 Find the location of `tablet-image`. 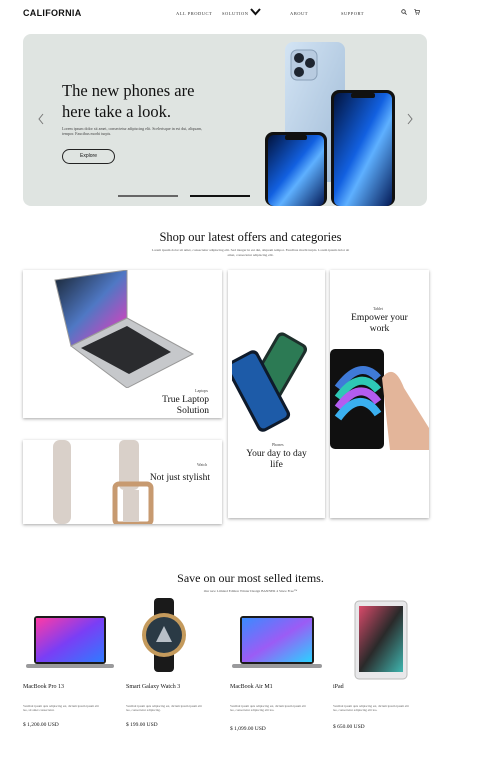

tablet-image is located at coordinates (379, 399).